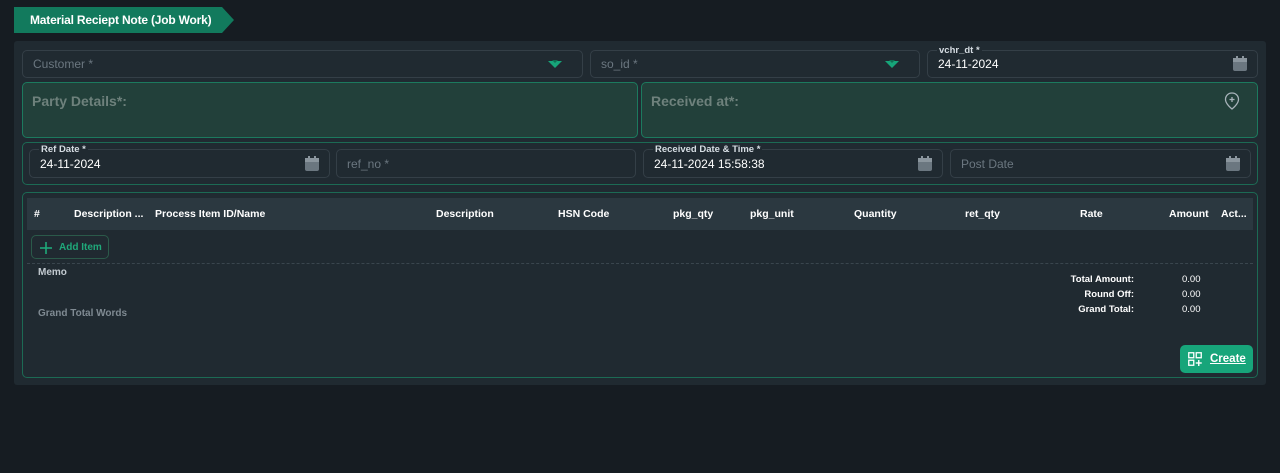 Image resolution: width=1280 pixels, height=473 pixels. Describe the element at coordinates (772, 214) in the screenshot. I see `column-header: pkg_unit` at that location.